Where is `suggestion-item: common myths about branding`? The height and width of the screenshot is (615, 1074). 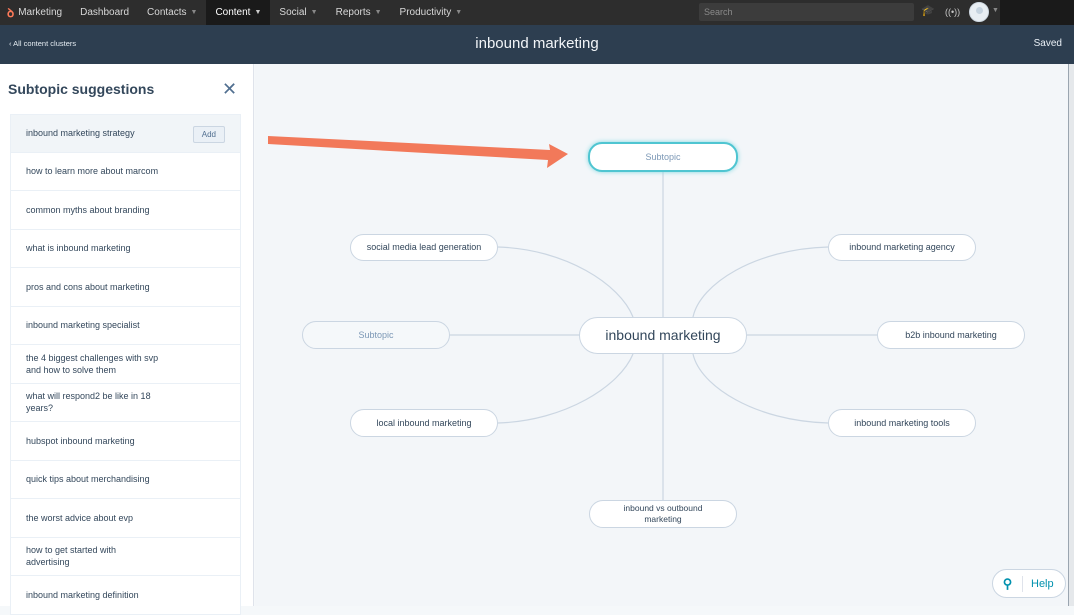
suggestion-item: common myths about branding is located at coordinates (125, 210).